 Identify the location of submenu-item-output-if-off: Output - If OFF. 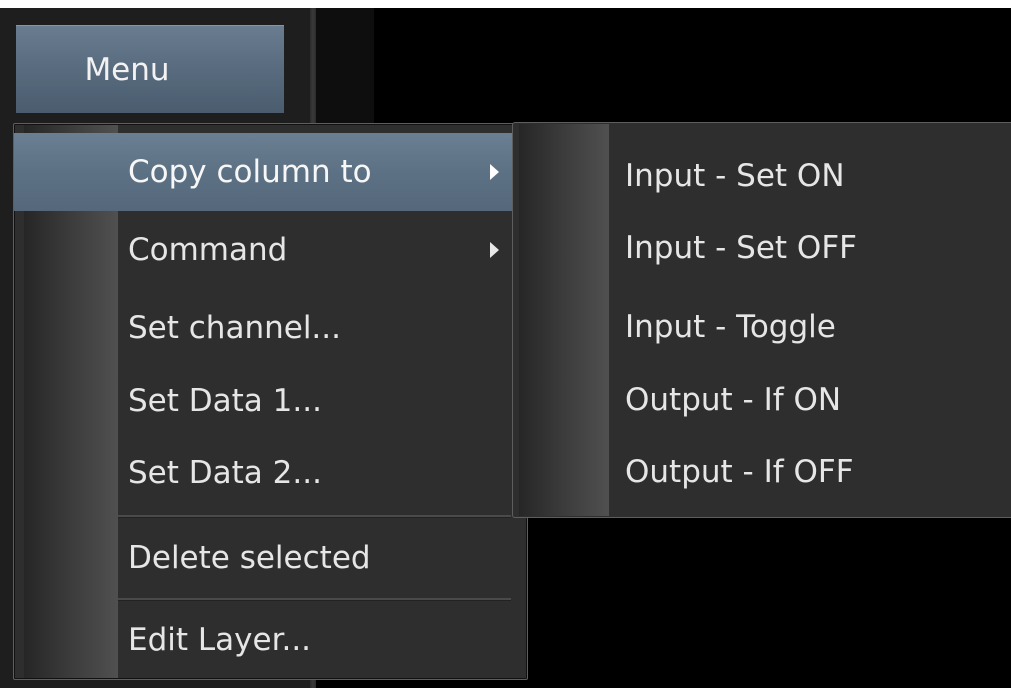
(762, 472).